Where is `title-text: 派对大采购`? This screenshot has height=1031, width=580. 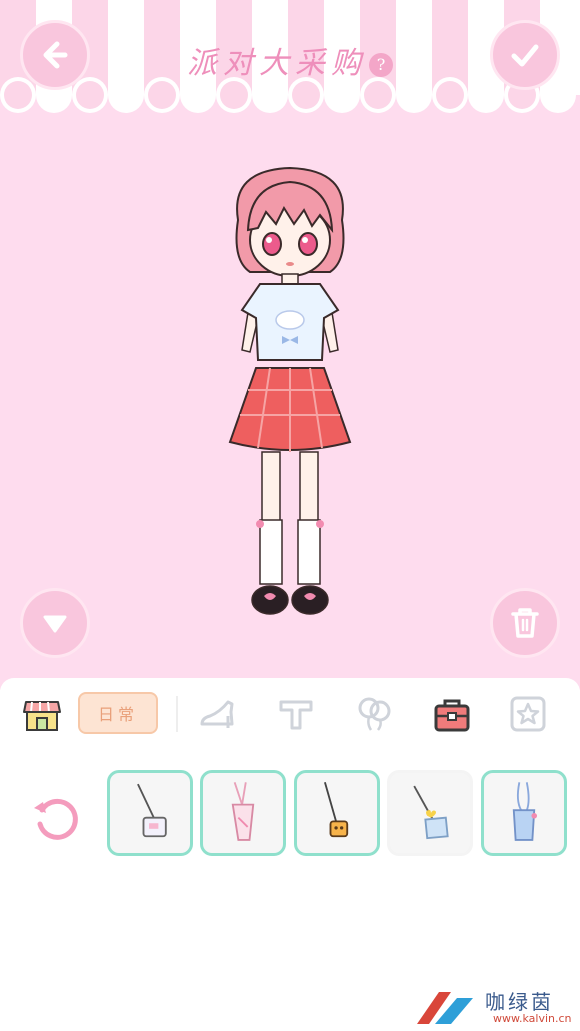 title-text: 派对大采购 is located at coordinates (277, 63).